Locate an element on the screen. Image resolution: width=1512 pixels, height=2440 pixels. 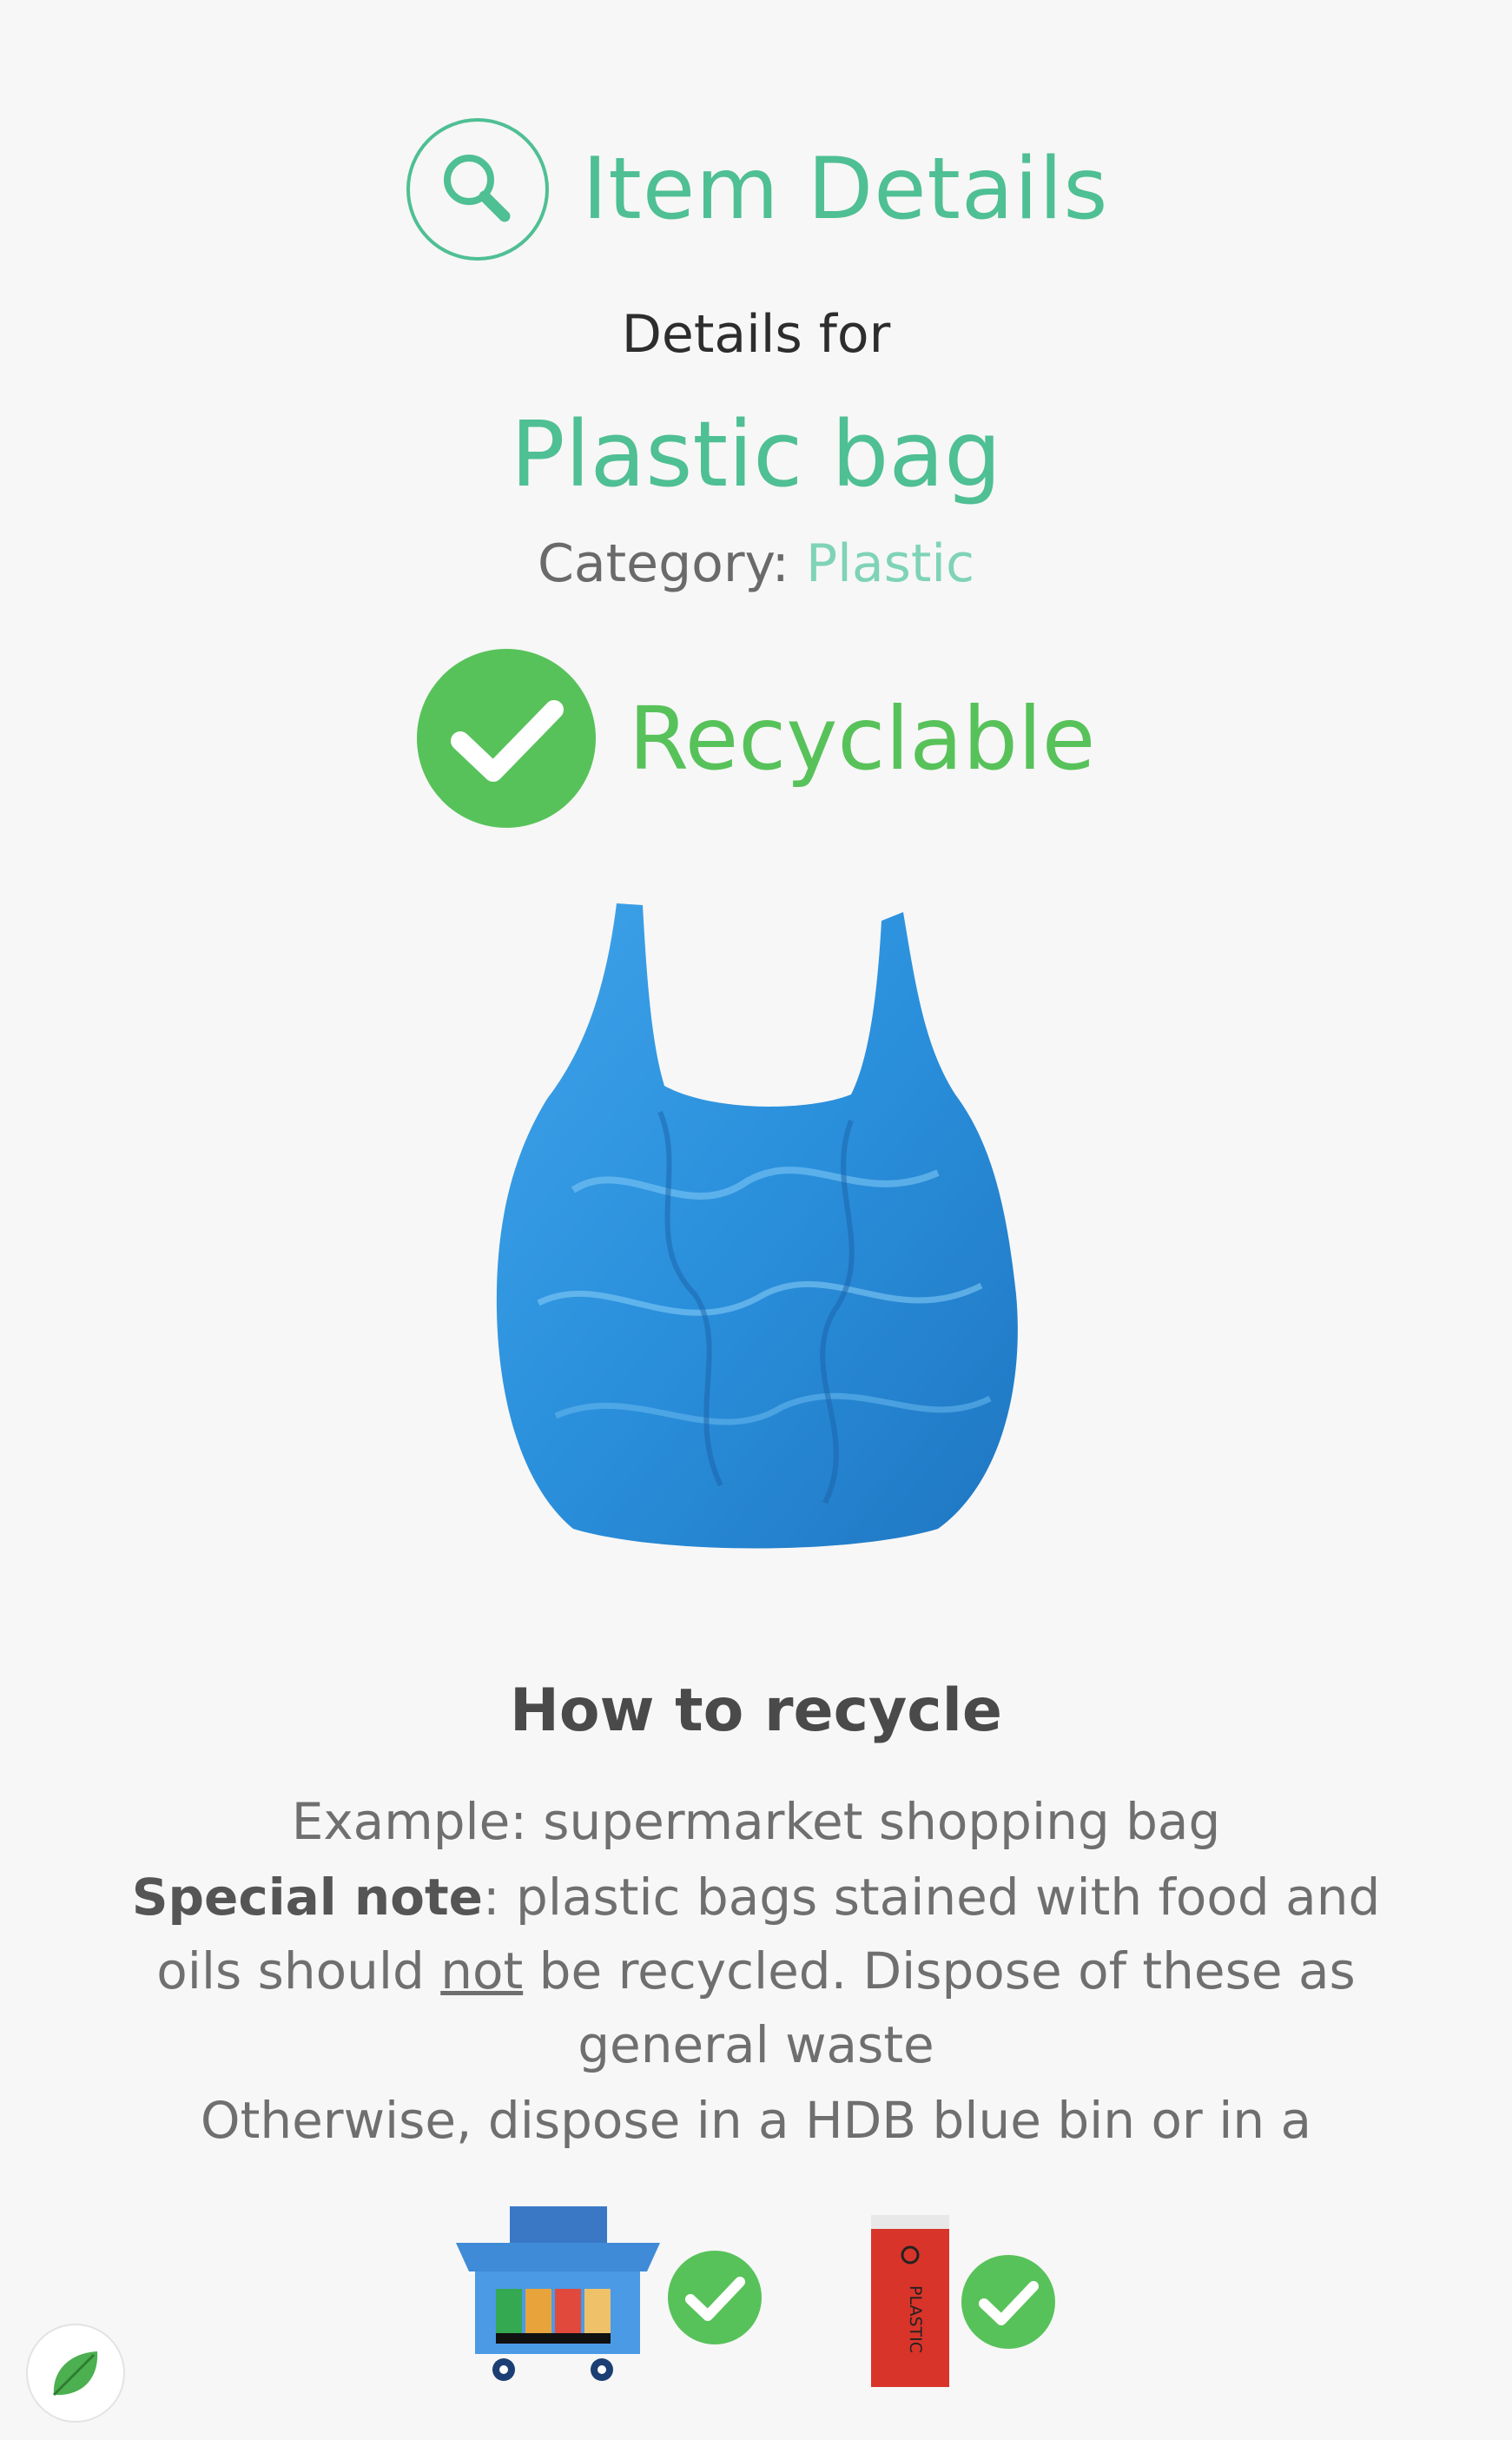
header: Item Details is located at coordinates (756, 189).